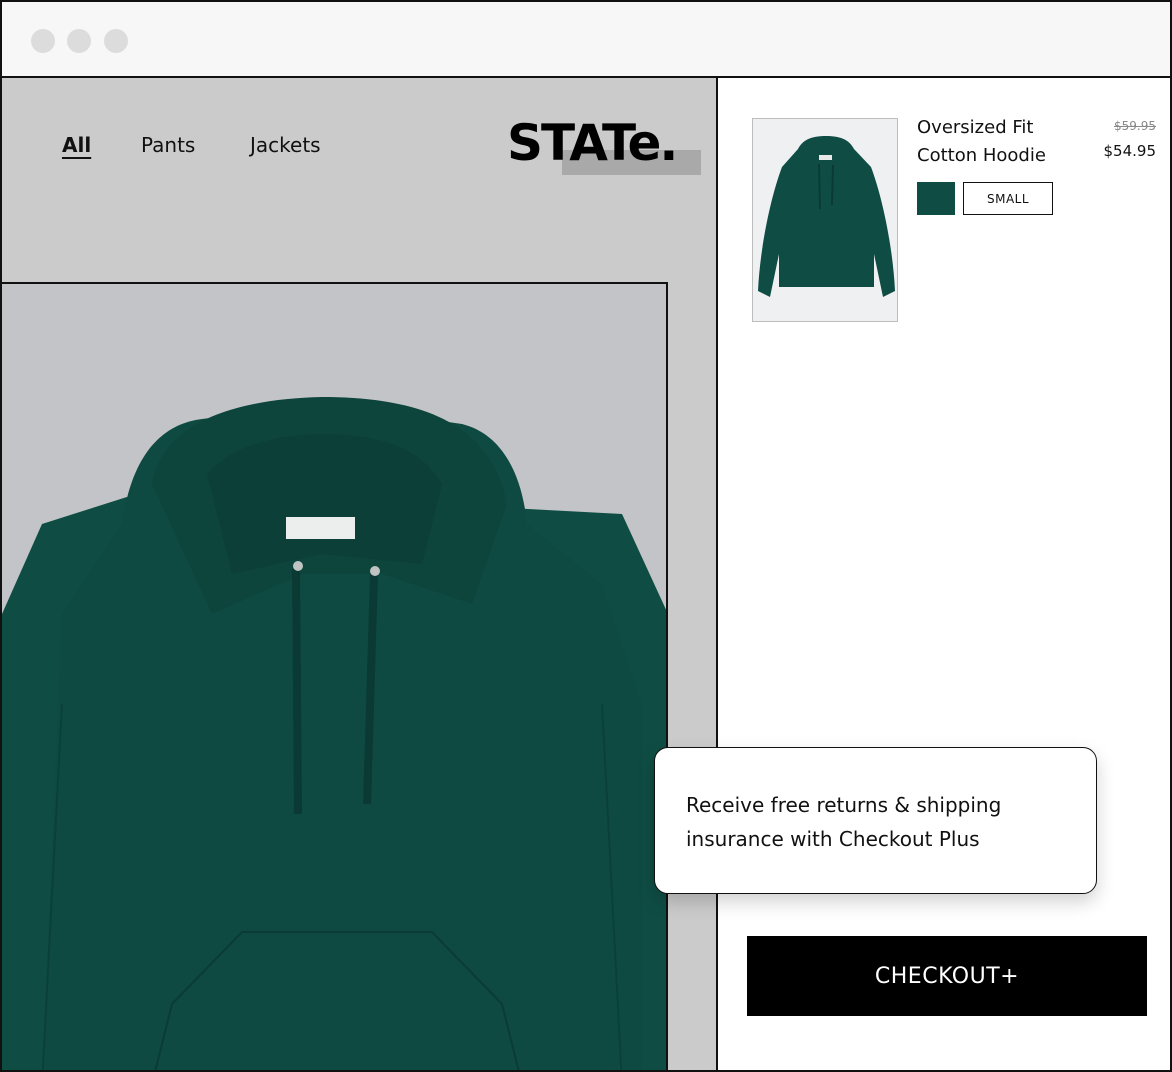 This screenshot has width=1172, height=1072. Describe the element at coordinates (1002, 142) in the screenshot. I see `cart-item-name: Oversized Fit Cotton Hoodie` at that location.